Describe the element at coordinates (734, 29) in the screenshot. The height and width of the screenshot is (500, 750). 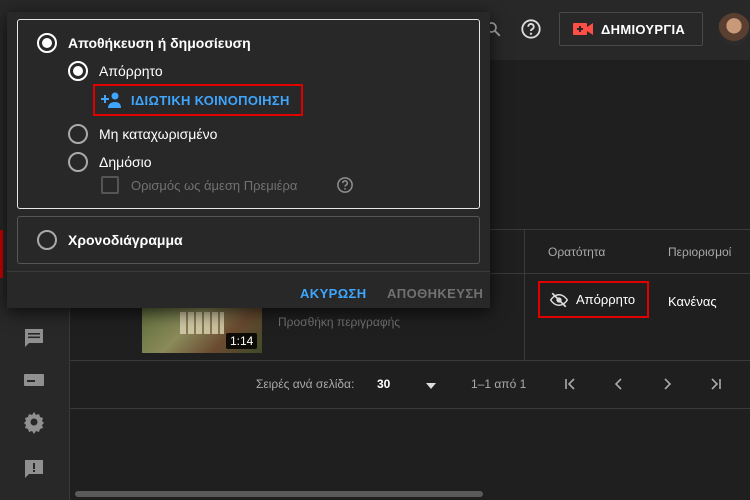
I see `avatar` at that location.